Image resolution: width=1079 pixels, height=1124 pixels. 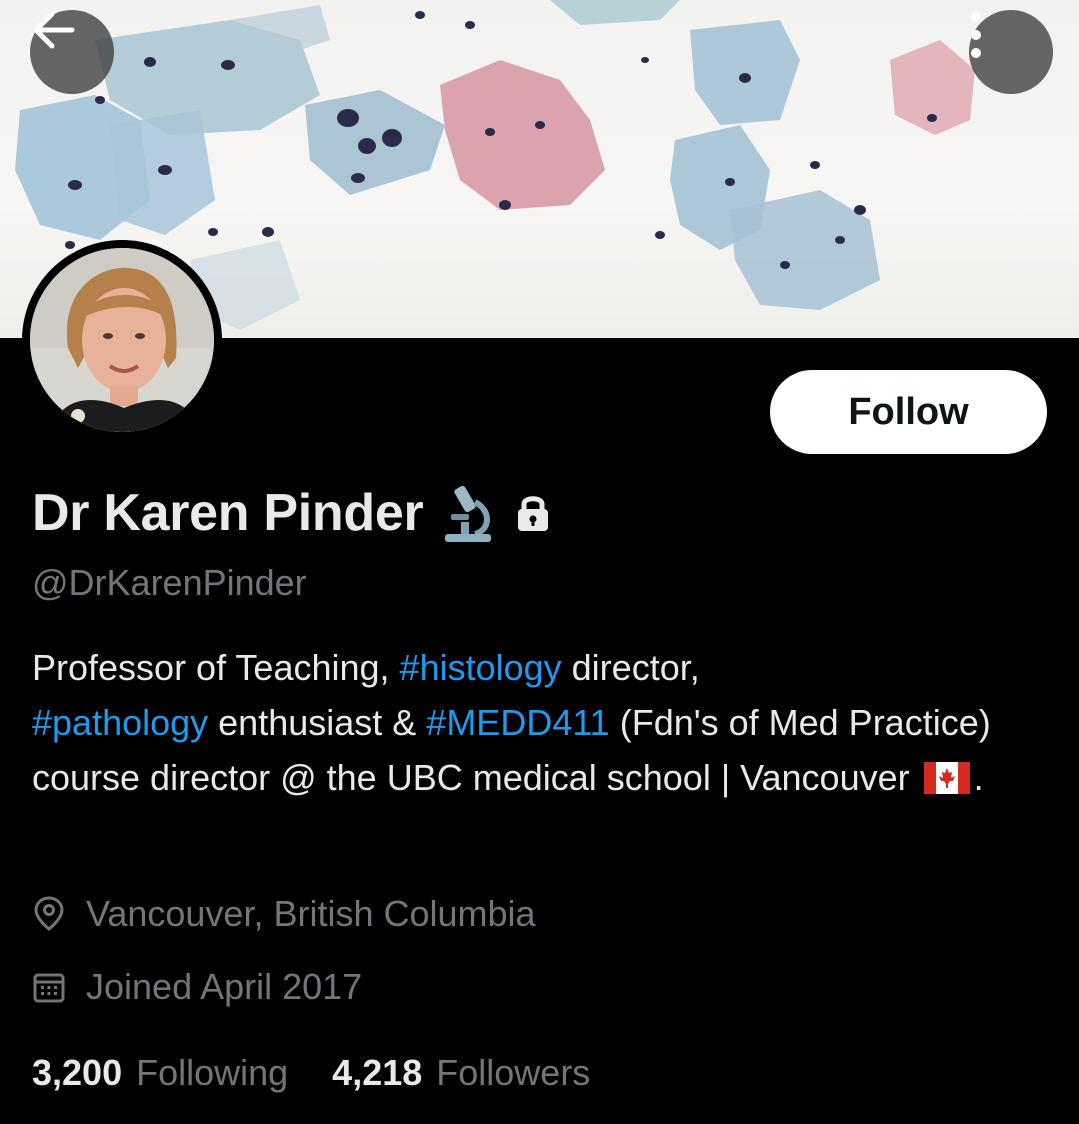 What do you see at coordinates (976, 35) in the screenshot?
I see `more-vertical-icon` at bounding box center [976, 35].